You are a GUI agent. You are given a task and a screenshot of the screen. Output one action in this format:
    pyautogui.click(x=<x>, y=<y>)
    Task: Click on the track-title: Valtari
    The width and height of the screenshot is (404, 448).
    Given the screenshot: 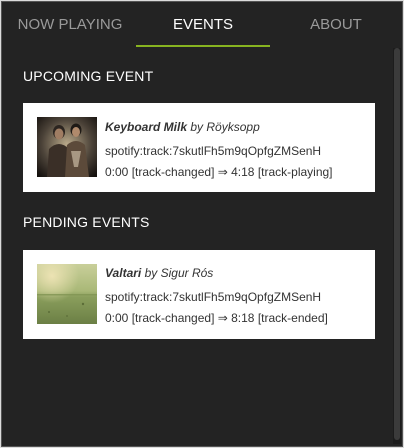 What is the action you would take?
    pyautogui.click(x=123, y=273)
    